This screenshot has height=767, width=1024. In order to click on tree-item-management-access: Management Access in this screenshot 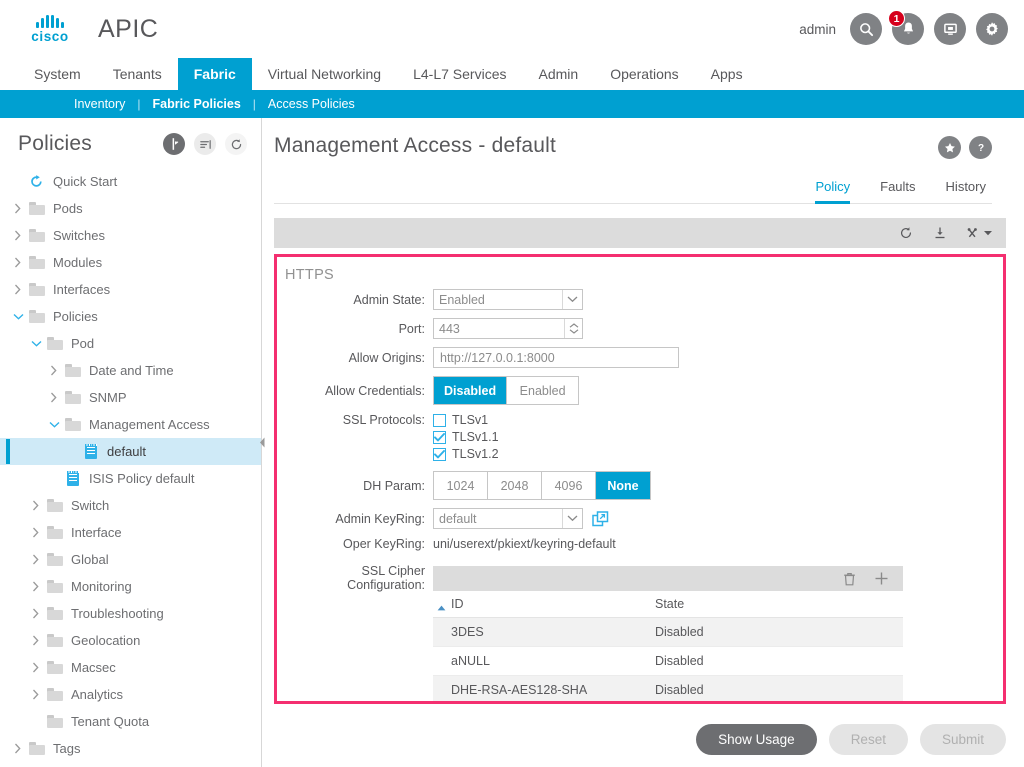, I will do `click(130, 424)`.